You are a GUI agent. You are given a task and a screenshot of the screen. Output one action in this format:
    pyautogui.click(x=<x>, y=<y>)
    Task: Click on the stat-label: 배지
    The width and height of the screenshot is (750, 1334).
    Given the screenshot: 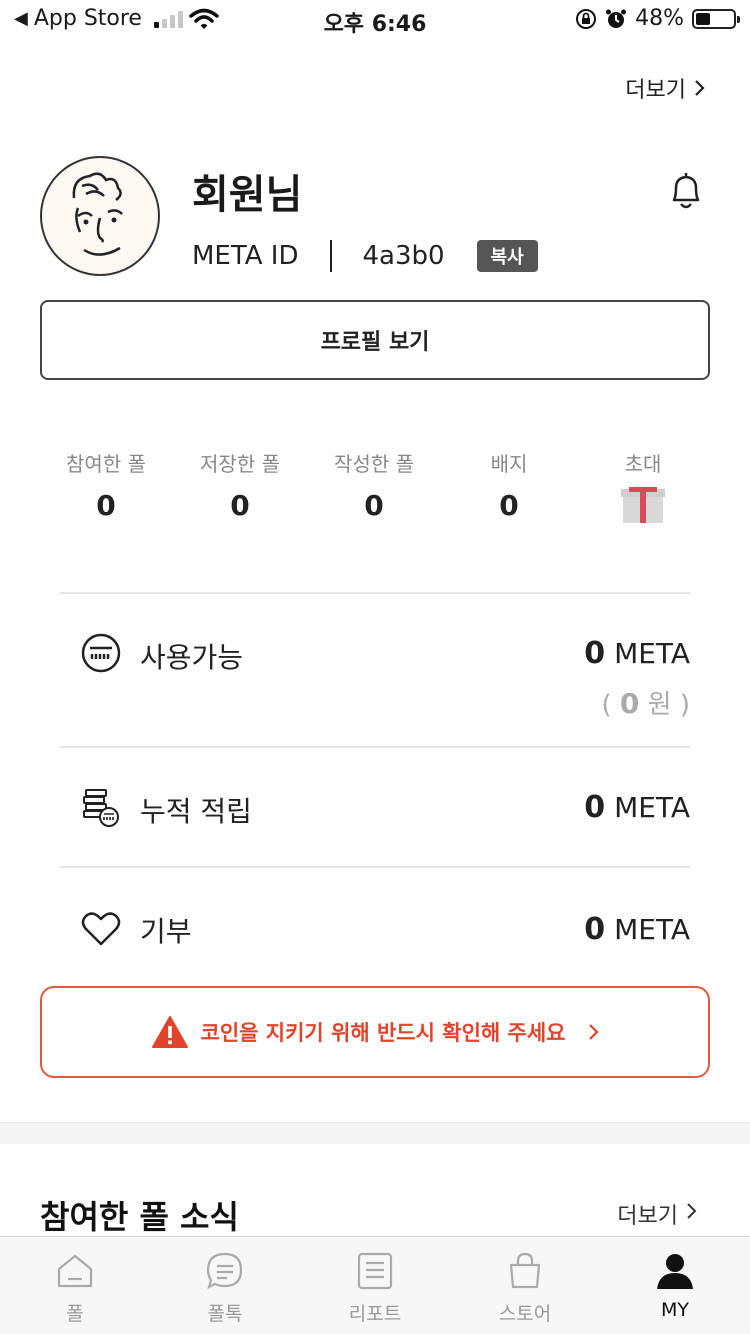 What is the action you would take?
    pyautogui.click(x=509, y=464)
    